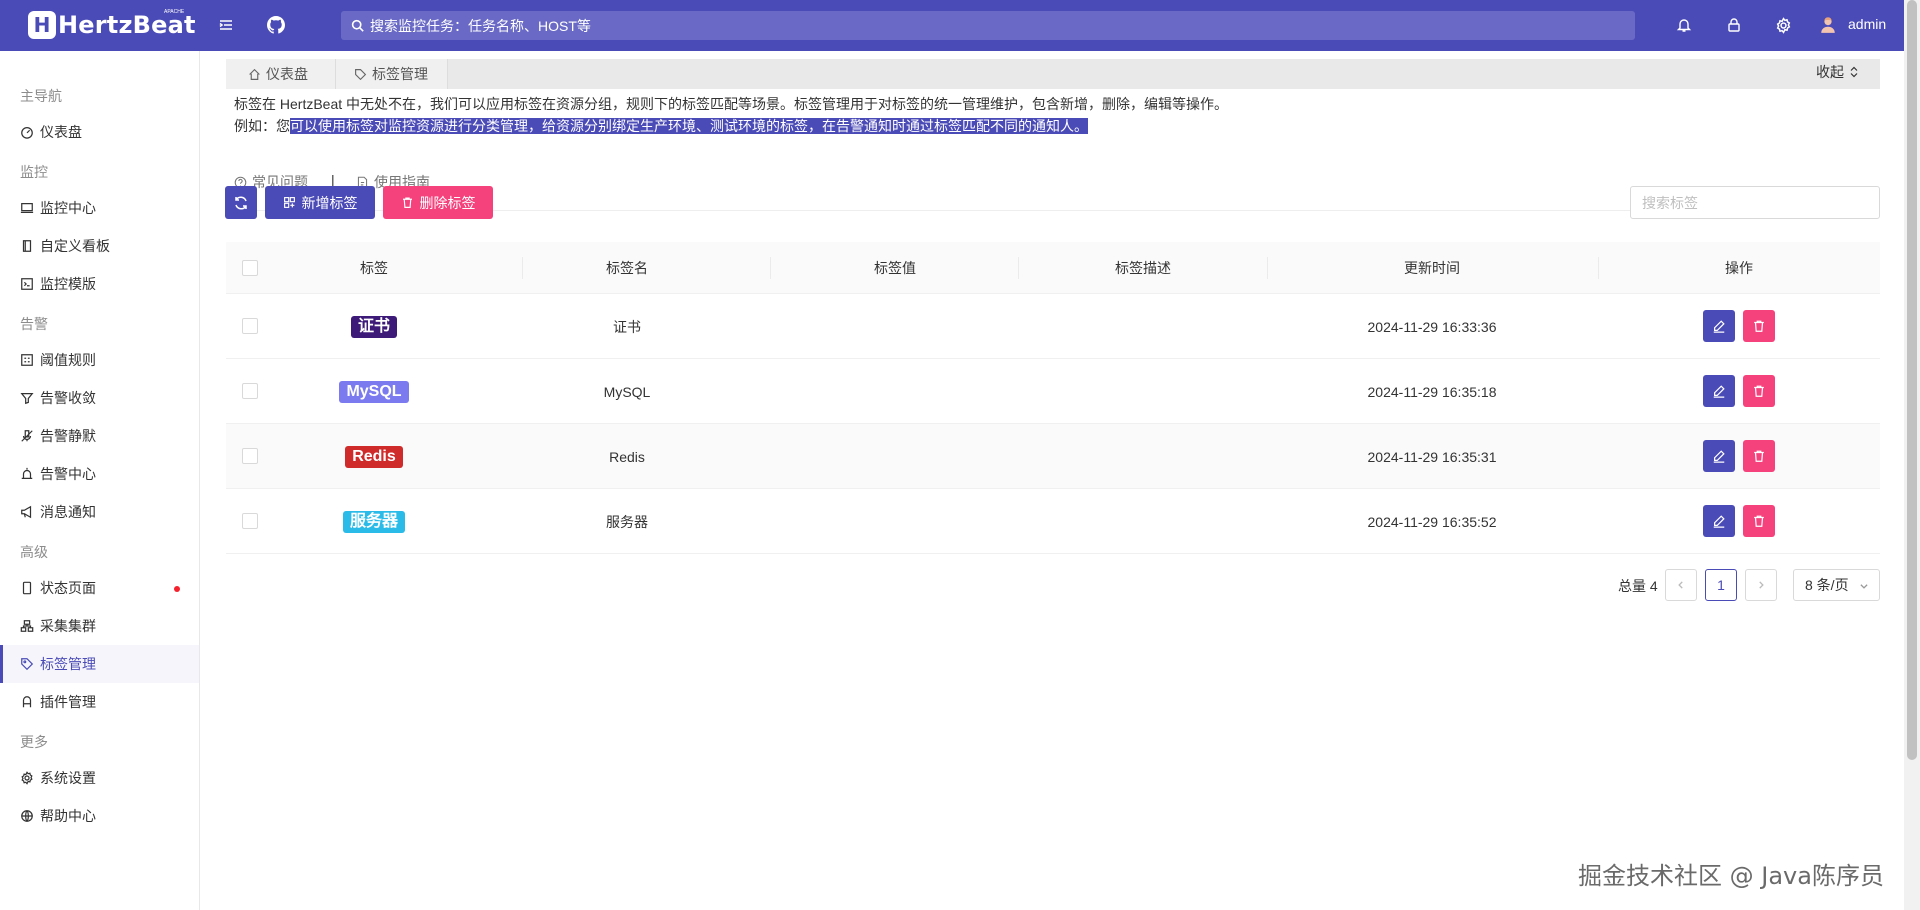 The width and height of the screenshot is (1920, 910). What do you see at coordinates (438, 202) in the screenshot?
I see `delete-tag-button: 删除标签` at bounding box center [438, 202].